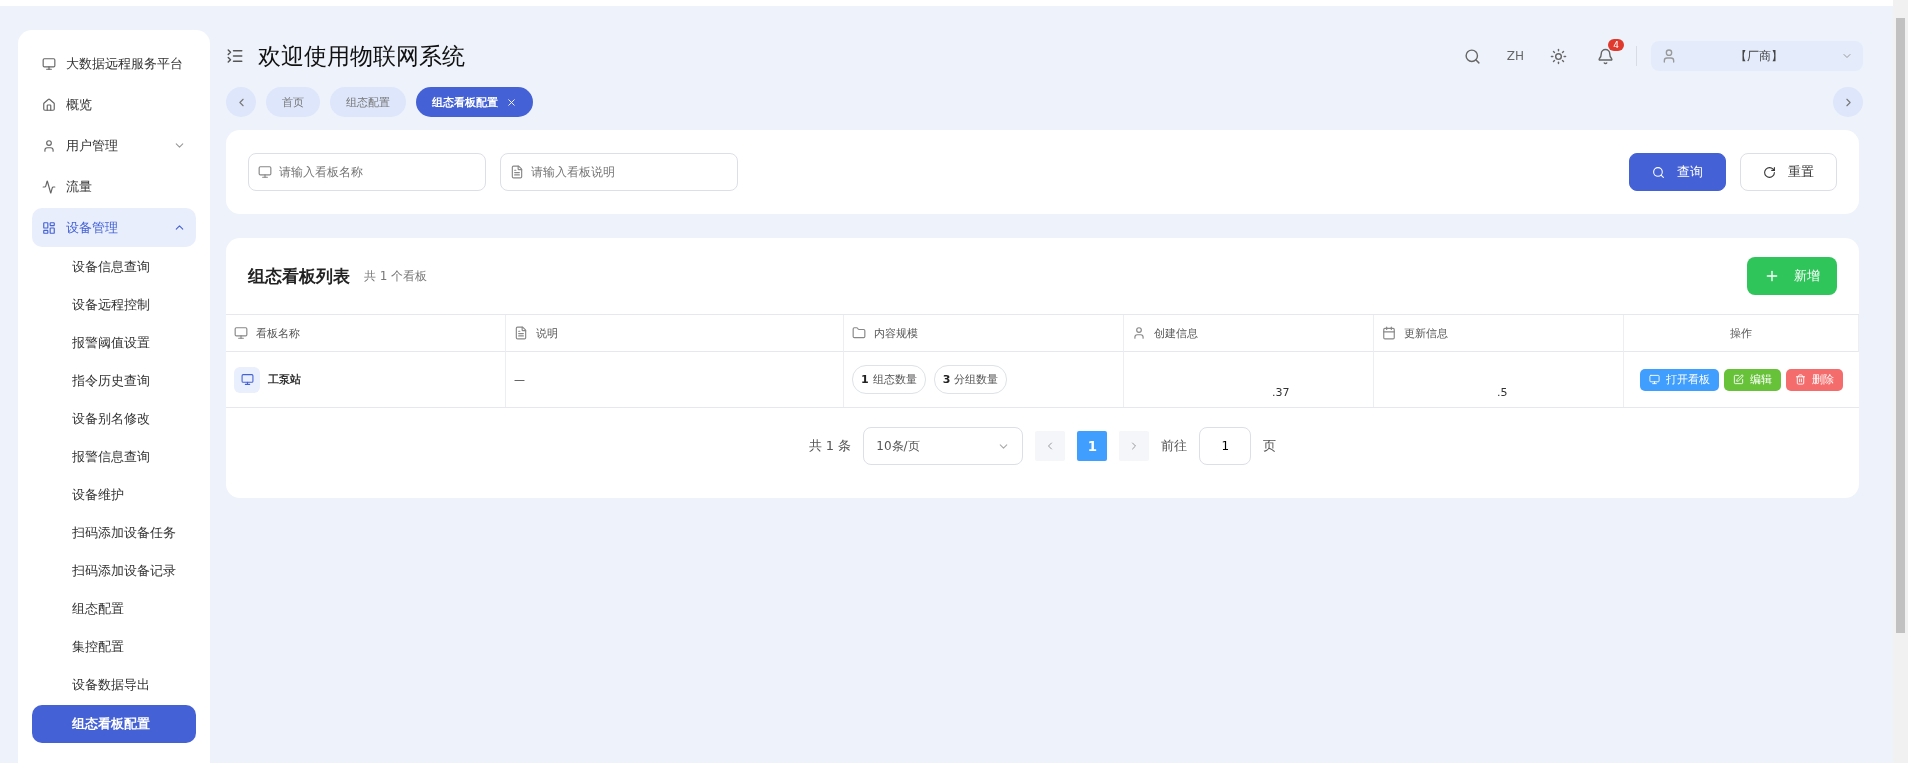 This screenshot has width=1908, height=763. What do you see at coordinates (114, 419) in the screenshot?
I see `sidebar-subitem: 设备别名修改` at bounding box center [114, 419].